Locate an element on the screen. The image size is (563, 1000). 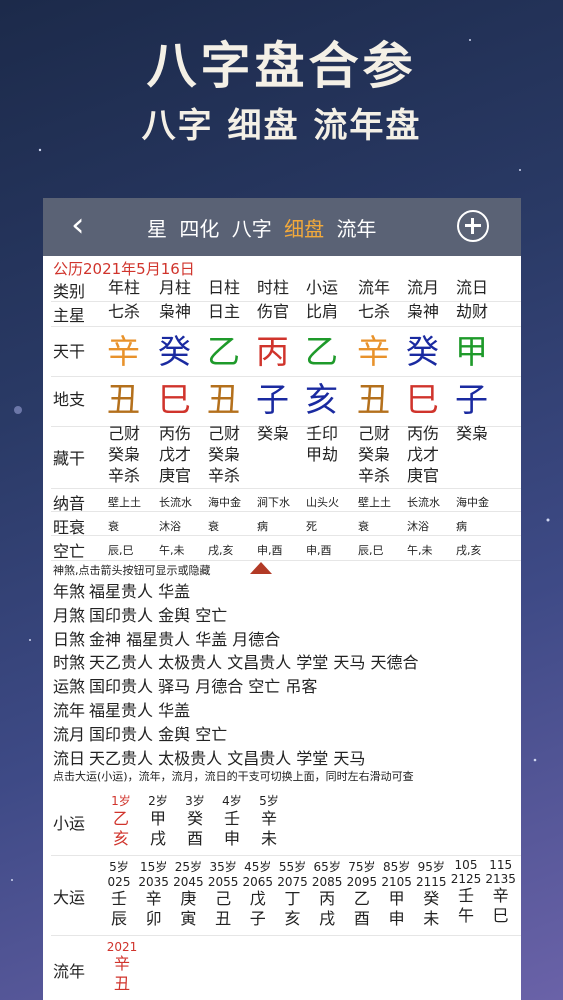
dayun-age: 75岁 is located at coordinates (362, 867).